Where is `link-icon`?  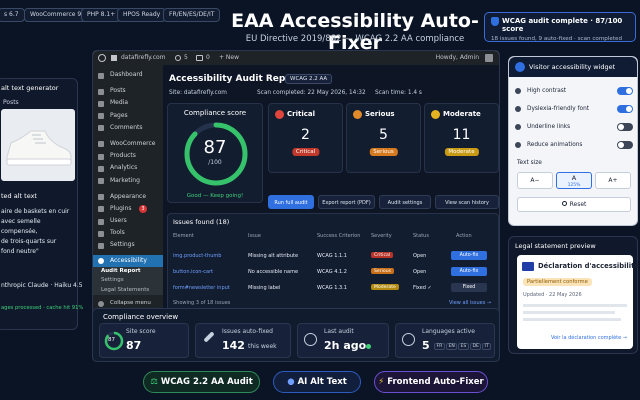 link-icon is located at coordinates (518, 127).